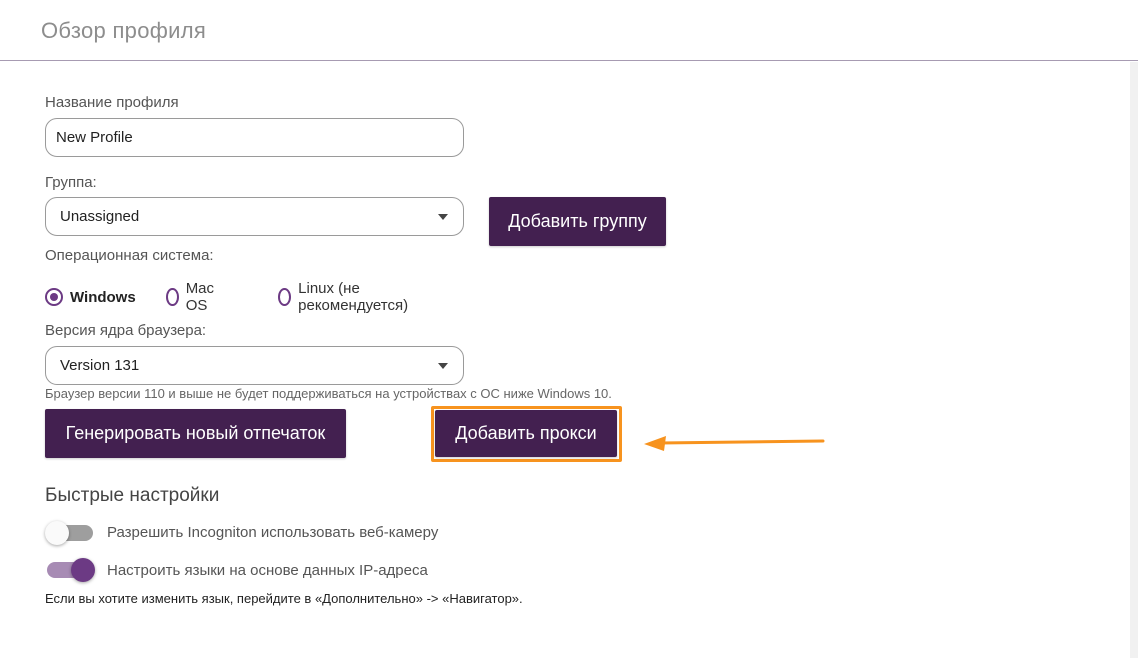  What do you see at coordinates (126, 330) in the screenshot?
I see `browser-core-label: Версия ядра браузера:` at bounding box center [126, 330].